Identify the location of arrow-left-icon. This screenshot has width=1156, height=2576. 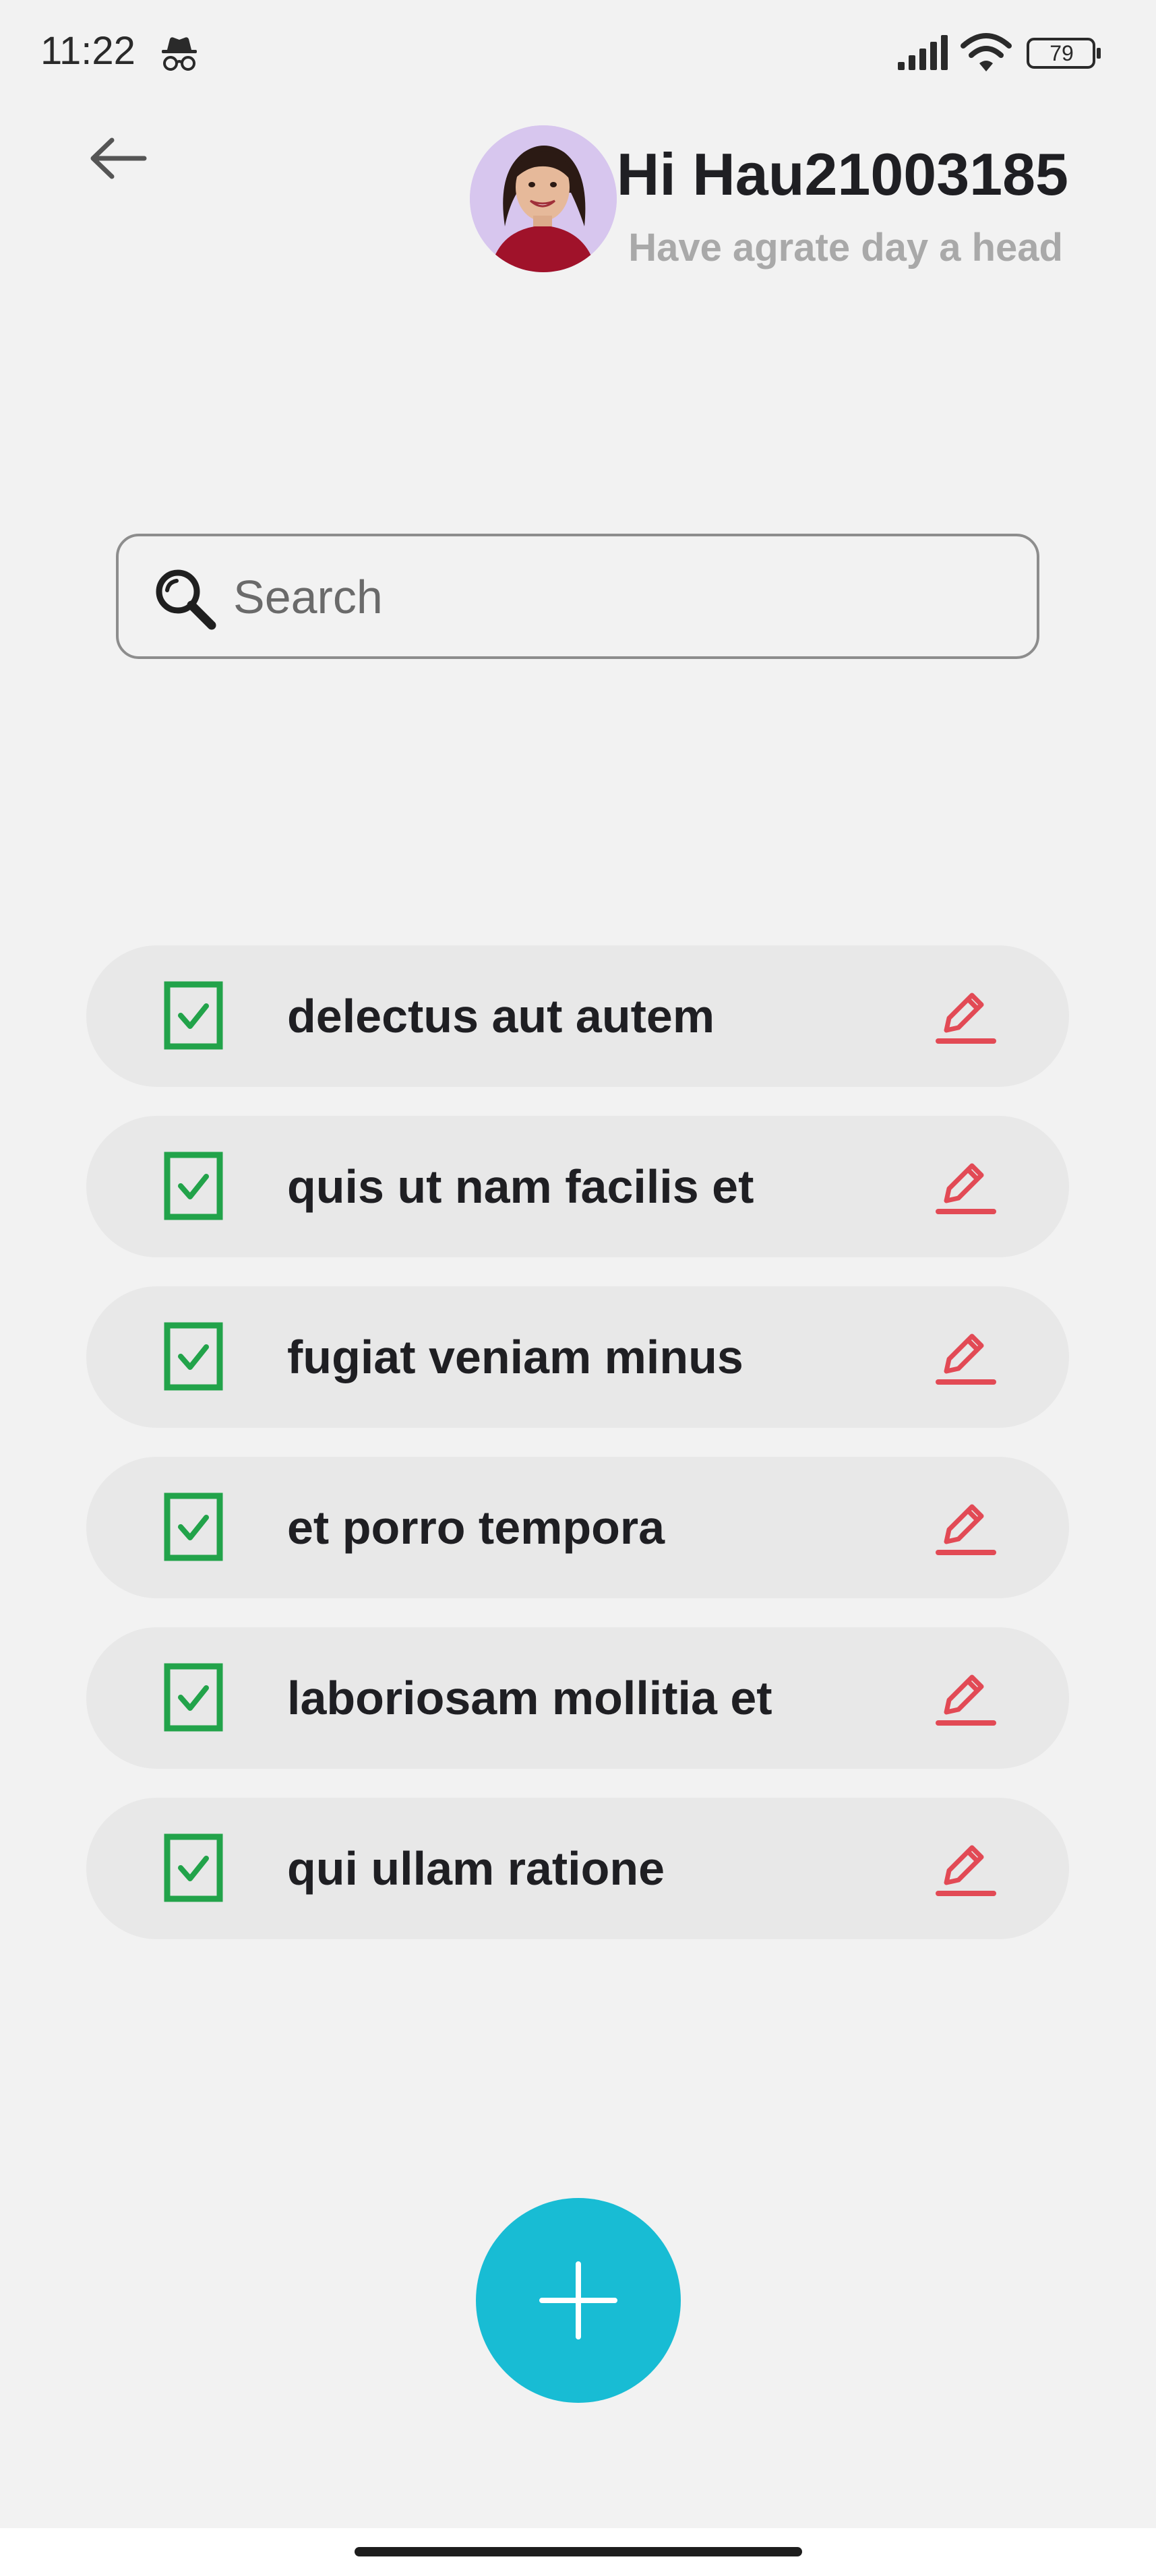
(118, 158).